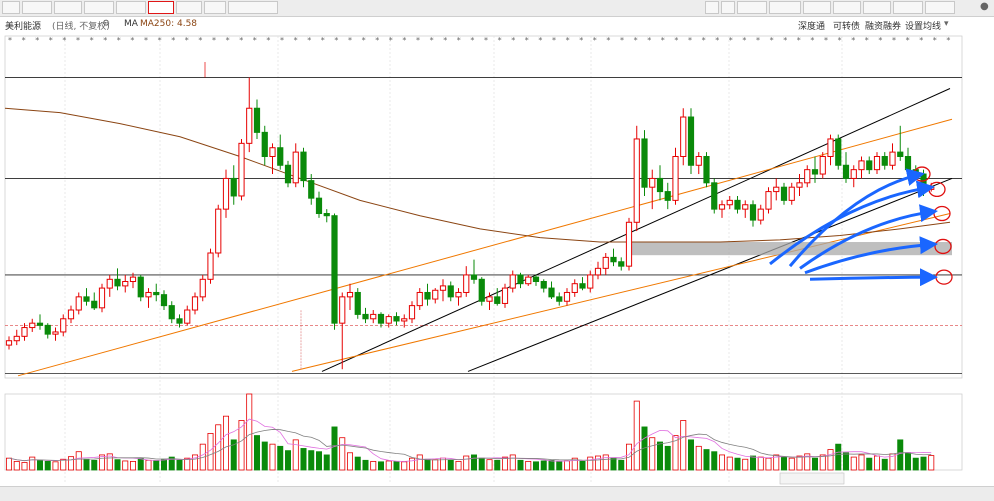 This screenshot has width=994, height=501. Describe the element at coordinates (106, 24) in the screenshot. I see `settings-gear-icon: ⚙` at that location.